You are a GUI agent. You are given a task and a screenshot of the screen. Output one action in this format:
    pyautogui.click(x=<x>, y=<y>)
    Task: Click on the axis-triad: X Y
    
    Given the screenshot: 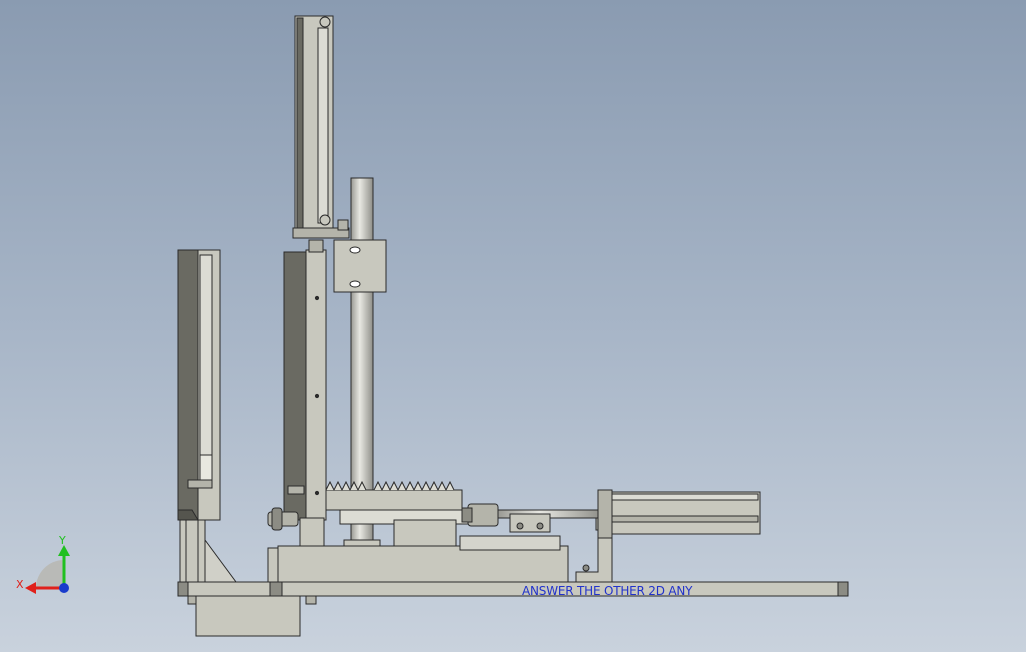 What is the action you would take?
    pyautogui.click(x=43, y=564)
    